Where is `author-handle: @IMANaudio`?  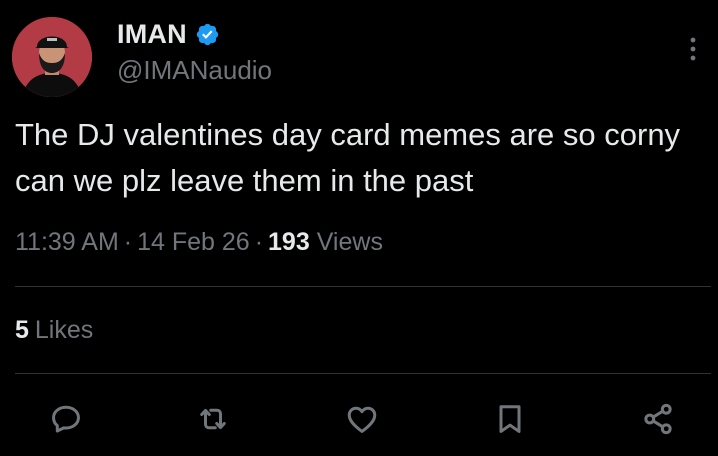
author-handle: @IMANaudio is located at coordinates (194, 70).